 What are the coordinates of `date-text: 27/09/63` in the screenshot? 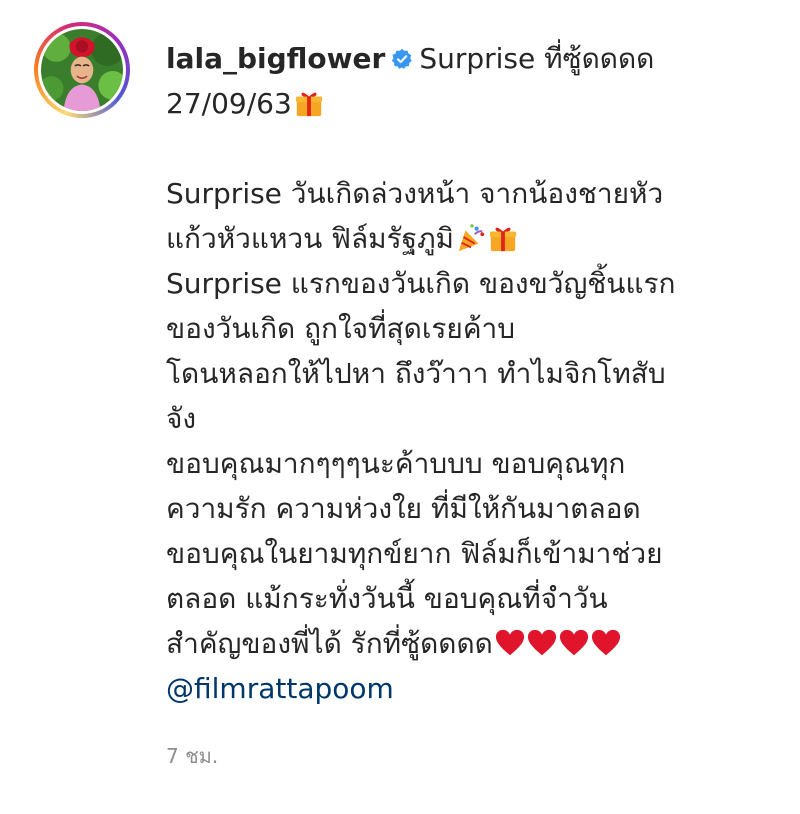 It's located at (229, 103).